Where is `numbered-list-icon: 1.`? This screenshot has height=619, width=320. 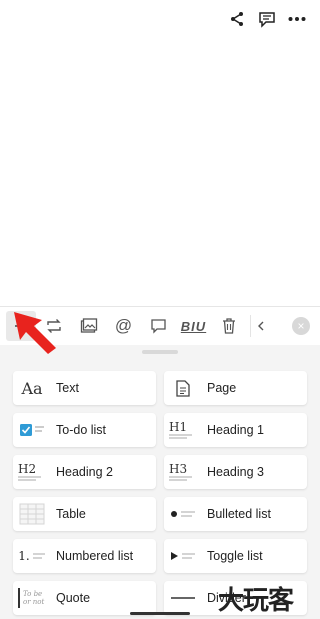 numbered-list-icon: 1. is located at coordinates (32, 556).